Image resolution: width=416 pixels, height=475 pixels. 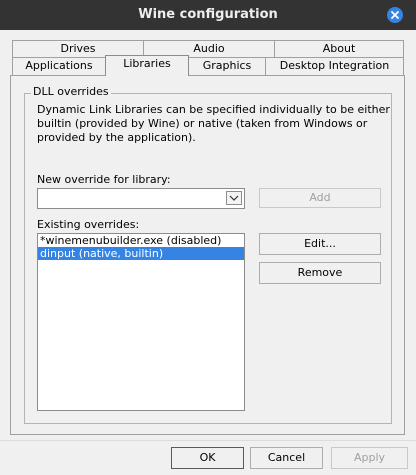 I want to click on remove-button-label: Remove, so click(x=320, y=272).